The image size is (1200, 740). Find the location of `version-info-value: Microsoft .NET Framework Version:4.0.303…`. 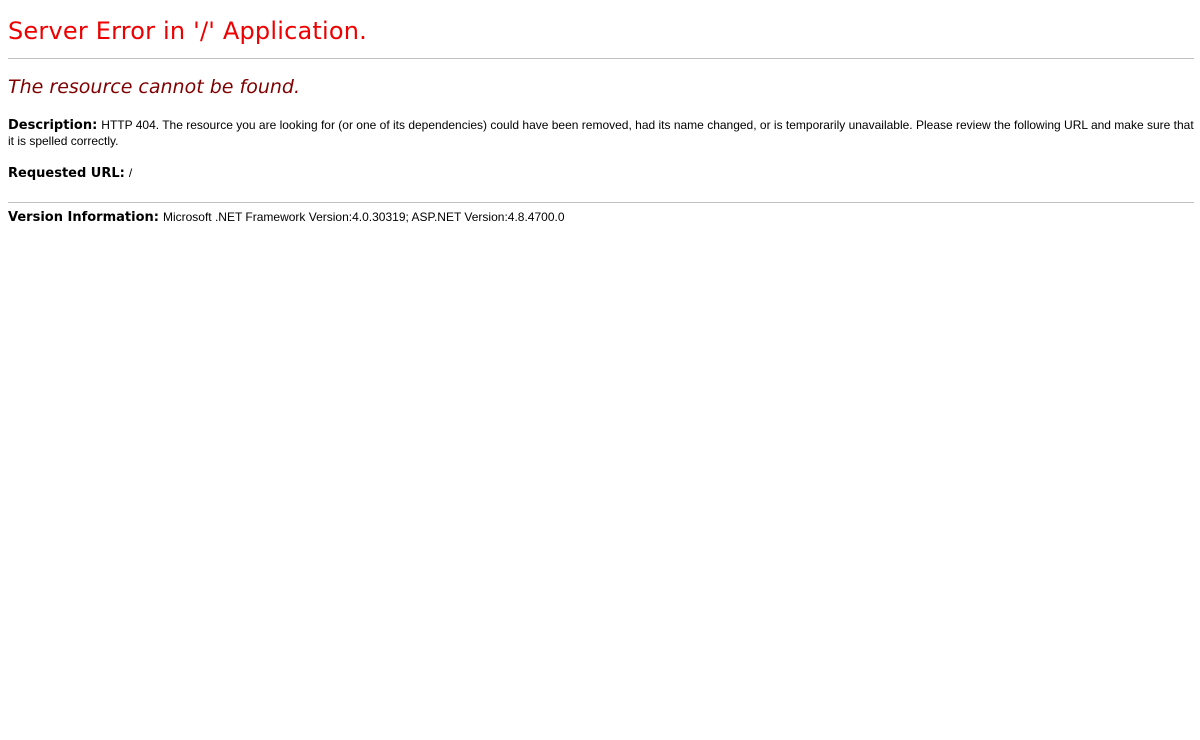

version-info-value: Microsoft .NET Framework Version:4.0.303… is located at coordinates (363, 217).